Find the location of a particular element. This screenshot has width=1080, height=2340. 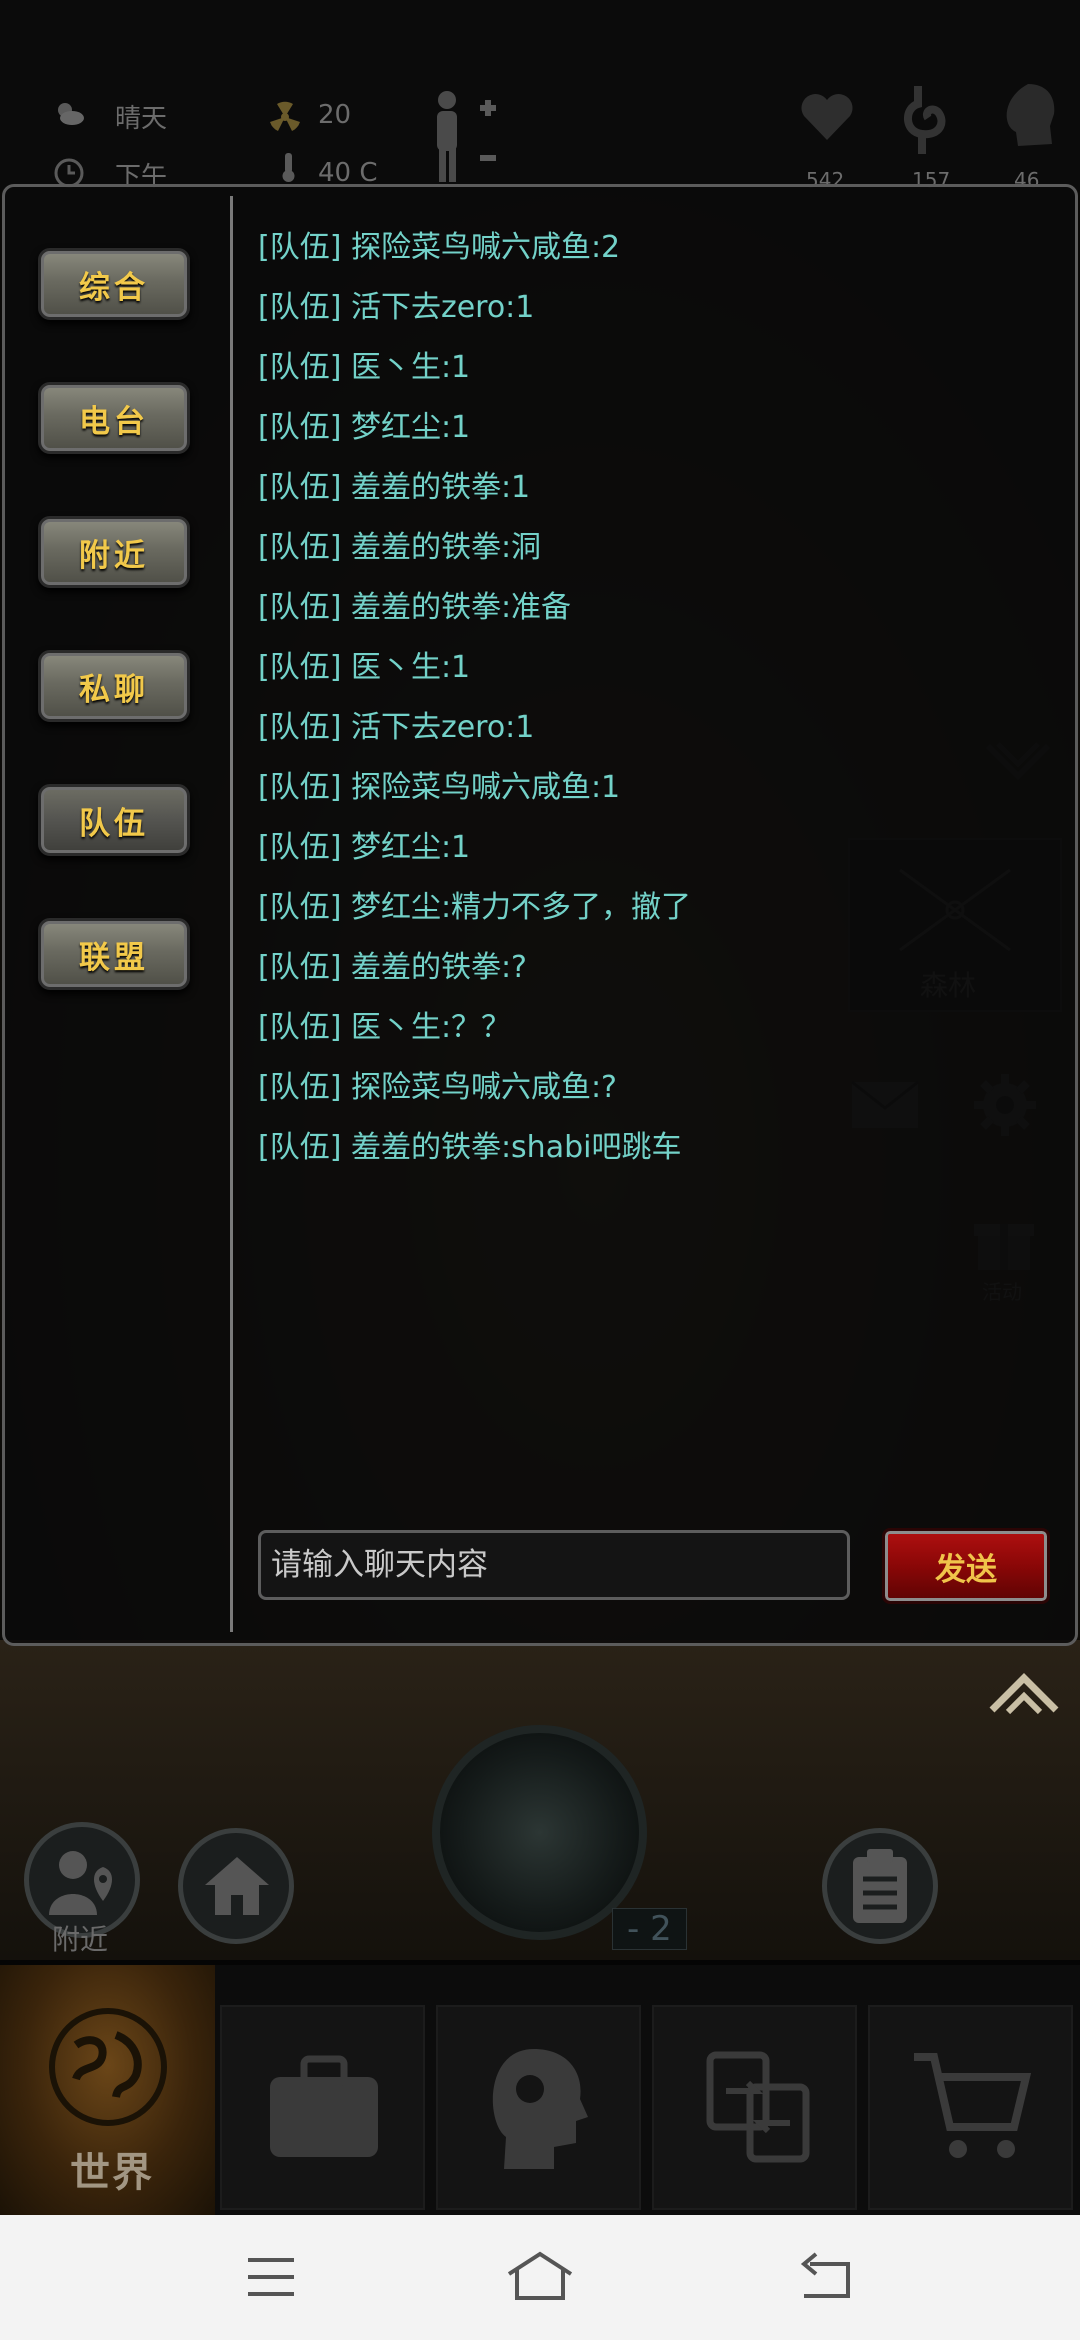

shopping-cart-icon is located at coordinates (973, 2105).